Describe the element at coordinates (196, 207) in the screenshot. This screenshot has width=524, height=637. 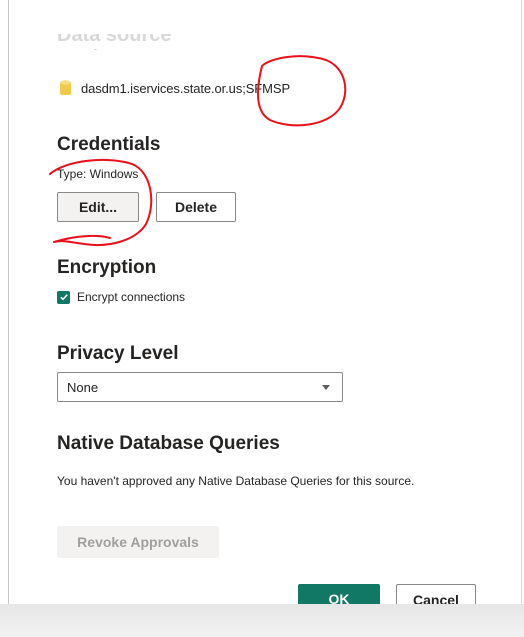
I see `delete-credentials-button: Delete` at that location.